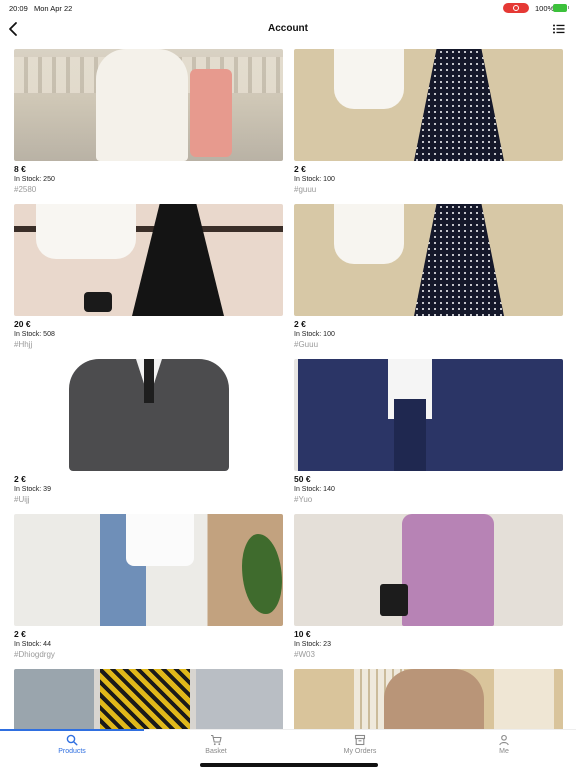  I want to click on nav-bar: Account, so click(288, 29).